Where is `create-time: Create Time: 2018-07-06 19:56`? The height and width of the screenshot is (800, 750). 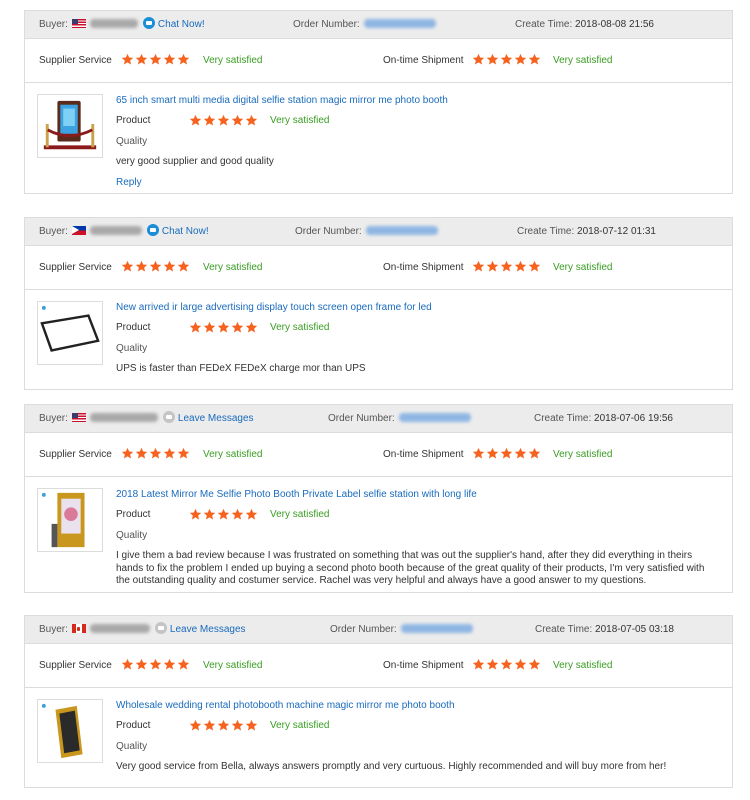 create-time: Create Time: 2018-07-06 19:56 is located at coordinates (603, 419).